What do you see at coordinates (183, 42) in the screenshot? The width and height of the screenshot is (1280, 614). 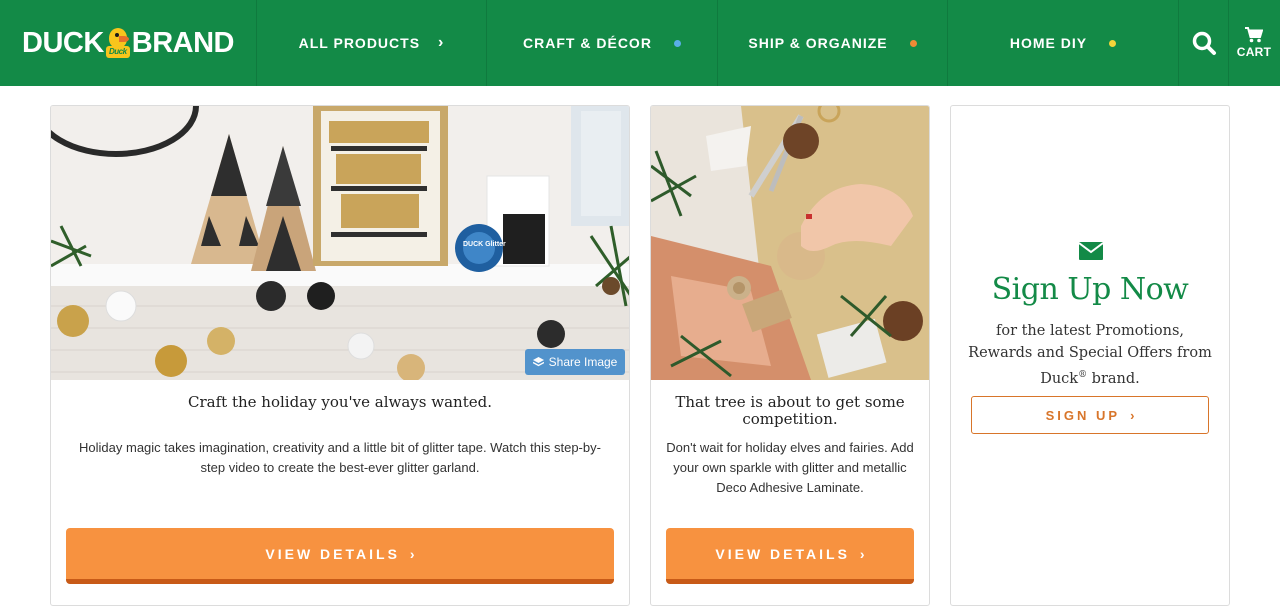 I see `logo-text-right: BRAND` at bounding box center [183, 42].